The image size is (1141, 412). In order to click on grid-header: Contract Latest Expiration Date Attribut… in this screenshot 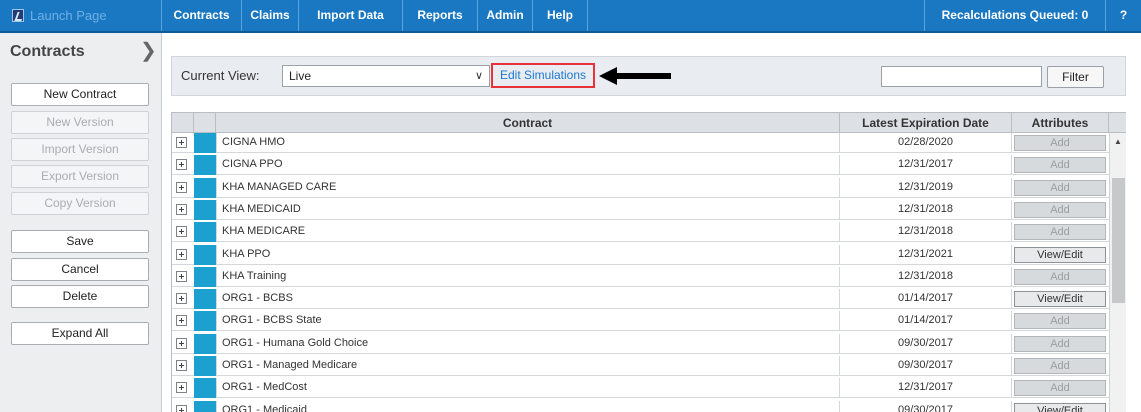, I will do `click(649, 123)`.